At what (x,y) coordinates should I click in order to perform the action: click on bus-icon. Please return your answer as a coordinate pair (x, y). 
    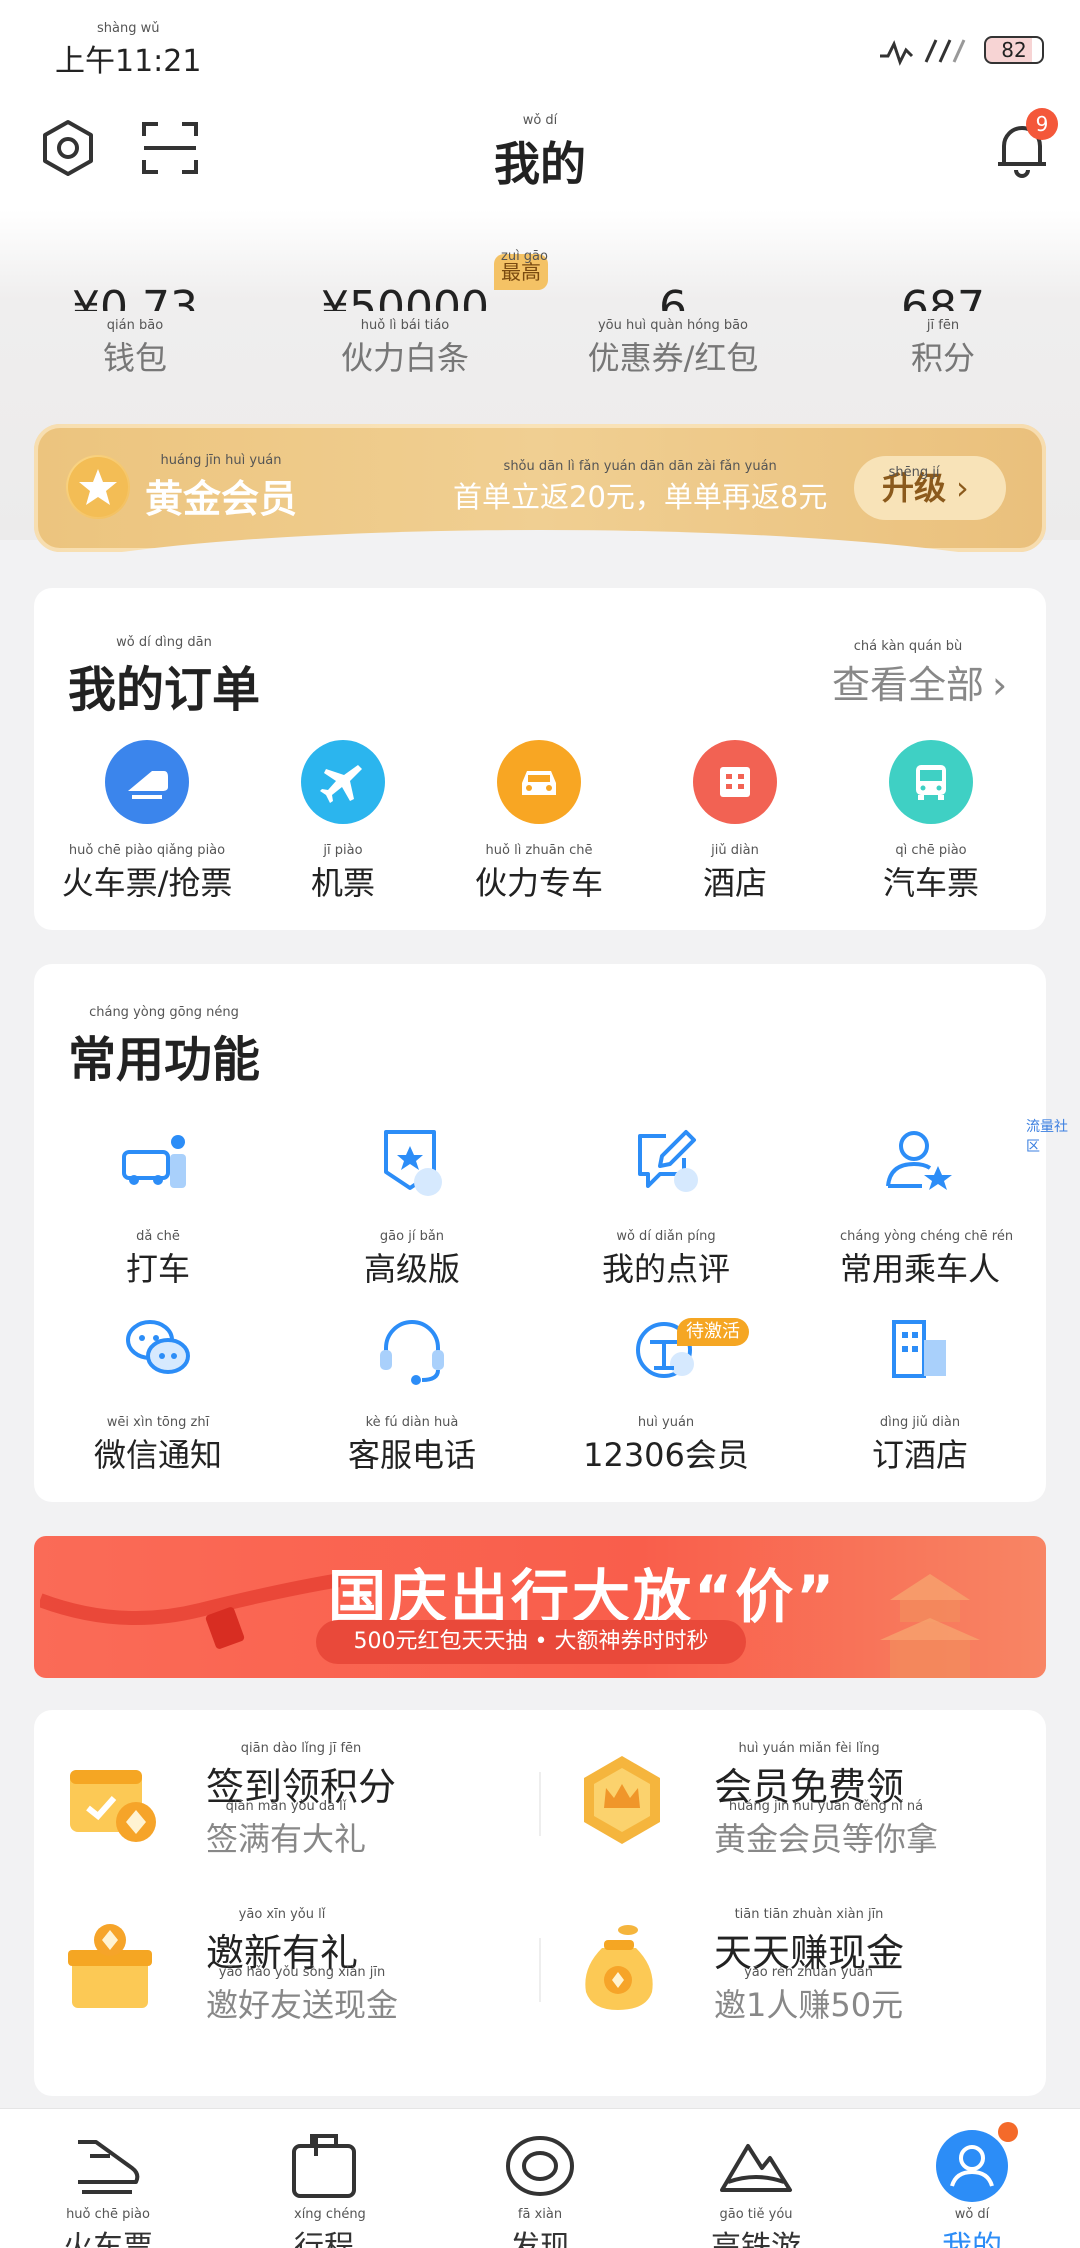
    Looking at the image, I should click on (931, 782).